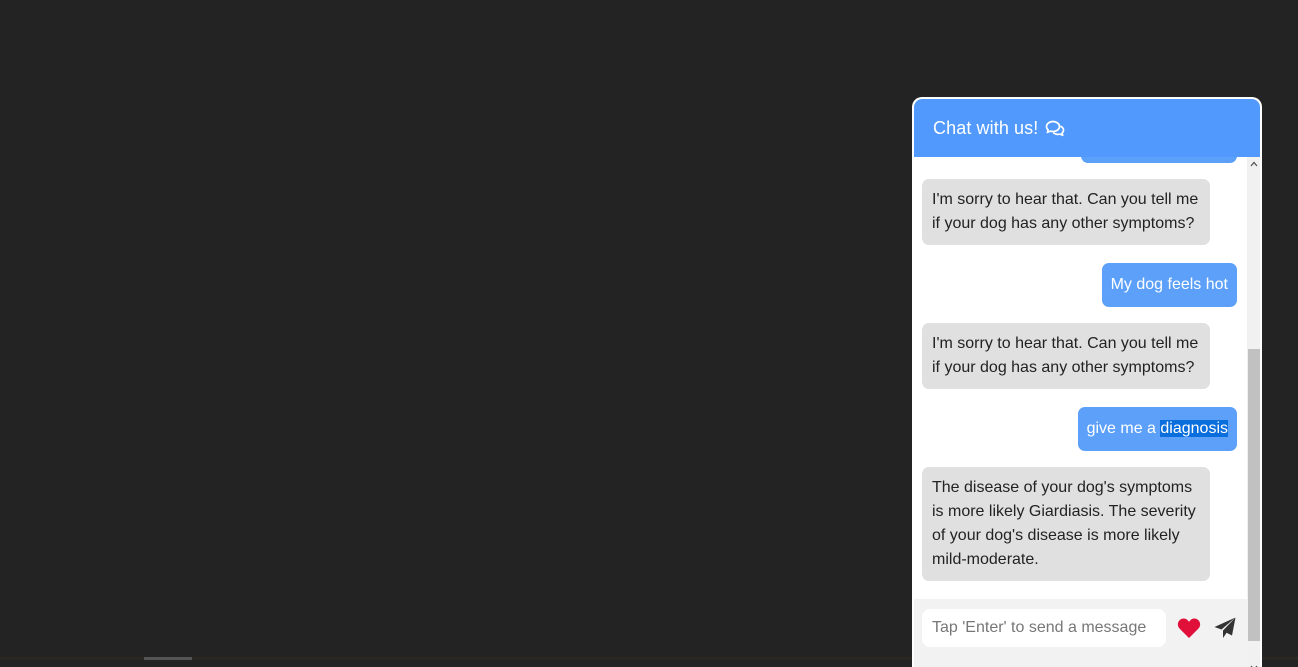 The width and height of the screenshot is (1298, 667). What do you see at coordinates (1253, 664) in the screenshot?
I see `scroll-down-icon` at bounding box center [1253, 664].